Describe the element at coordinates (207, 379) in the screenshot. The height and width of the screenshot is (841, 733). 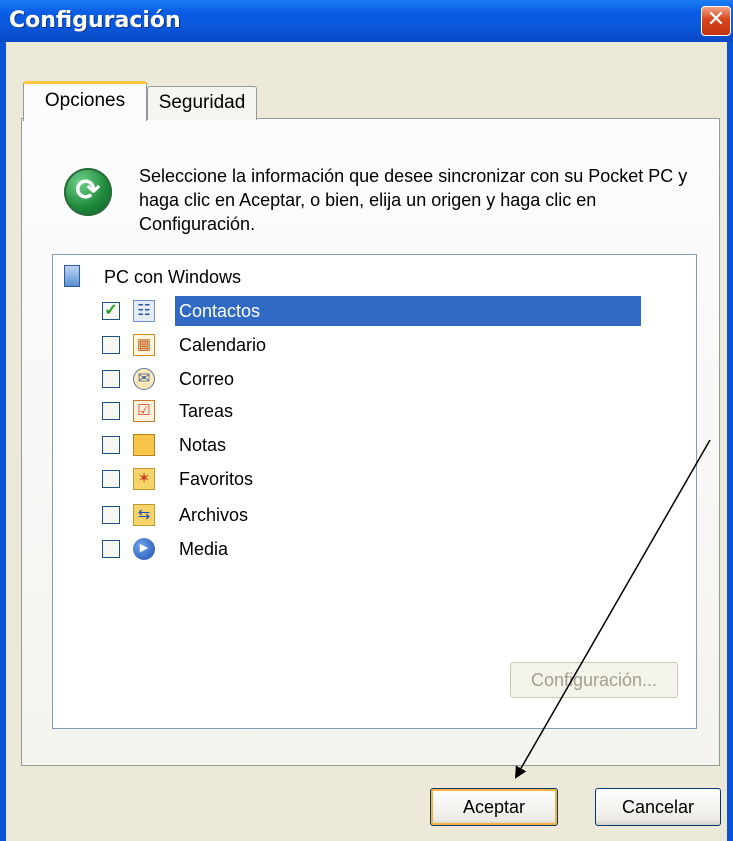
I see `item-label: Correo` at that location.